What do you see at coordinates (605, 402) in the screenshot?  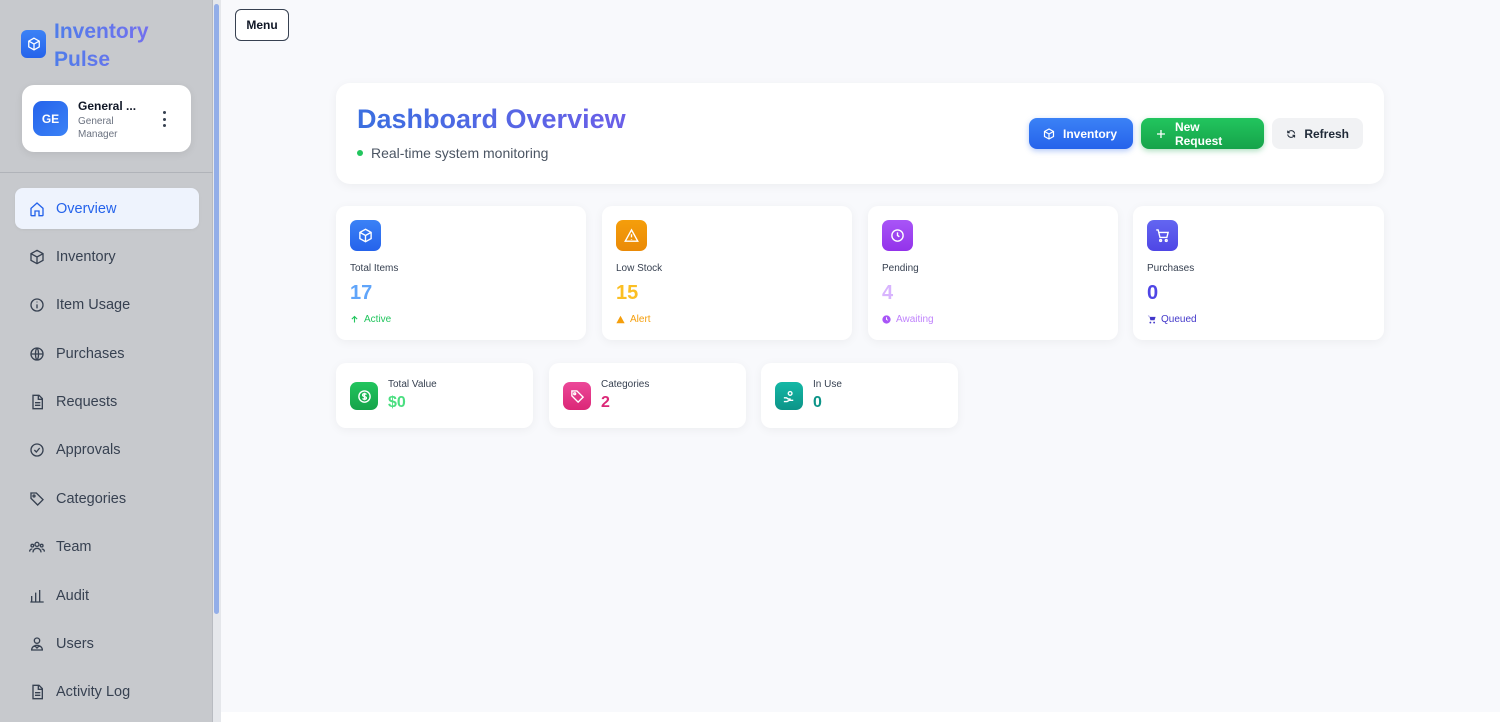 I see `stat-value: 2` at bounding box center [605, 402].